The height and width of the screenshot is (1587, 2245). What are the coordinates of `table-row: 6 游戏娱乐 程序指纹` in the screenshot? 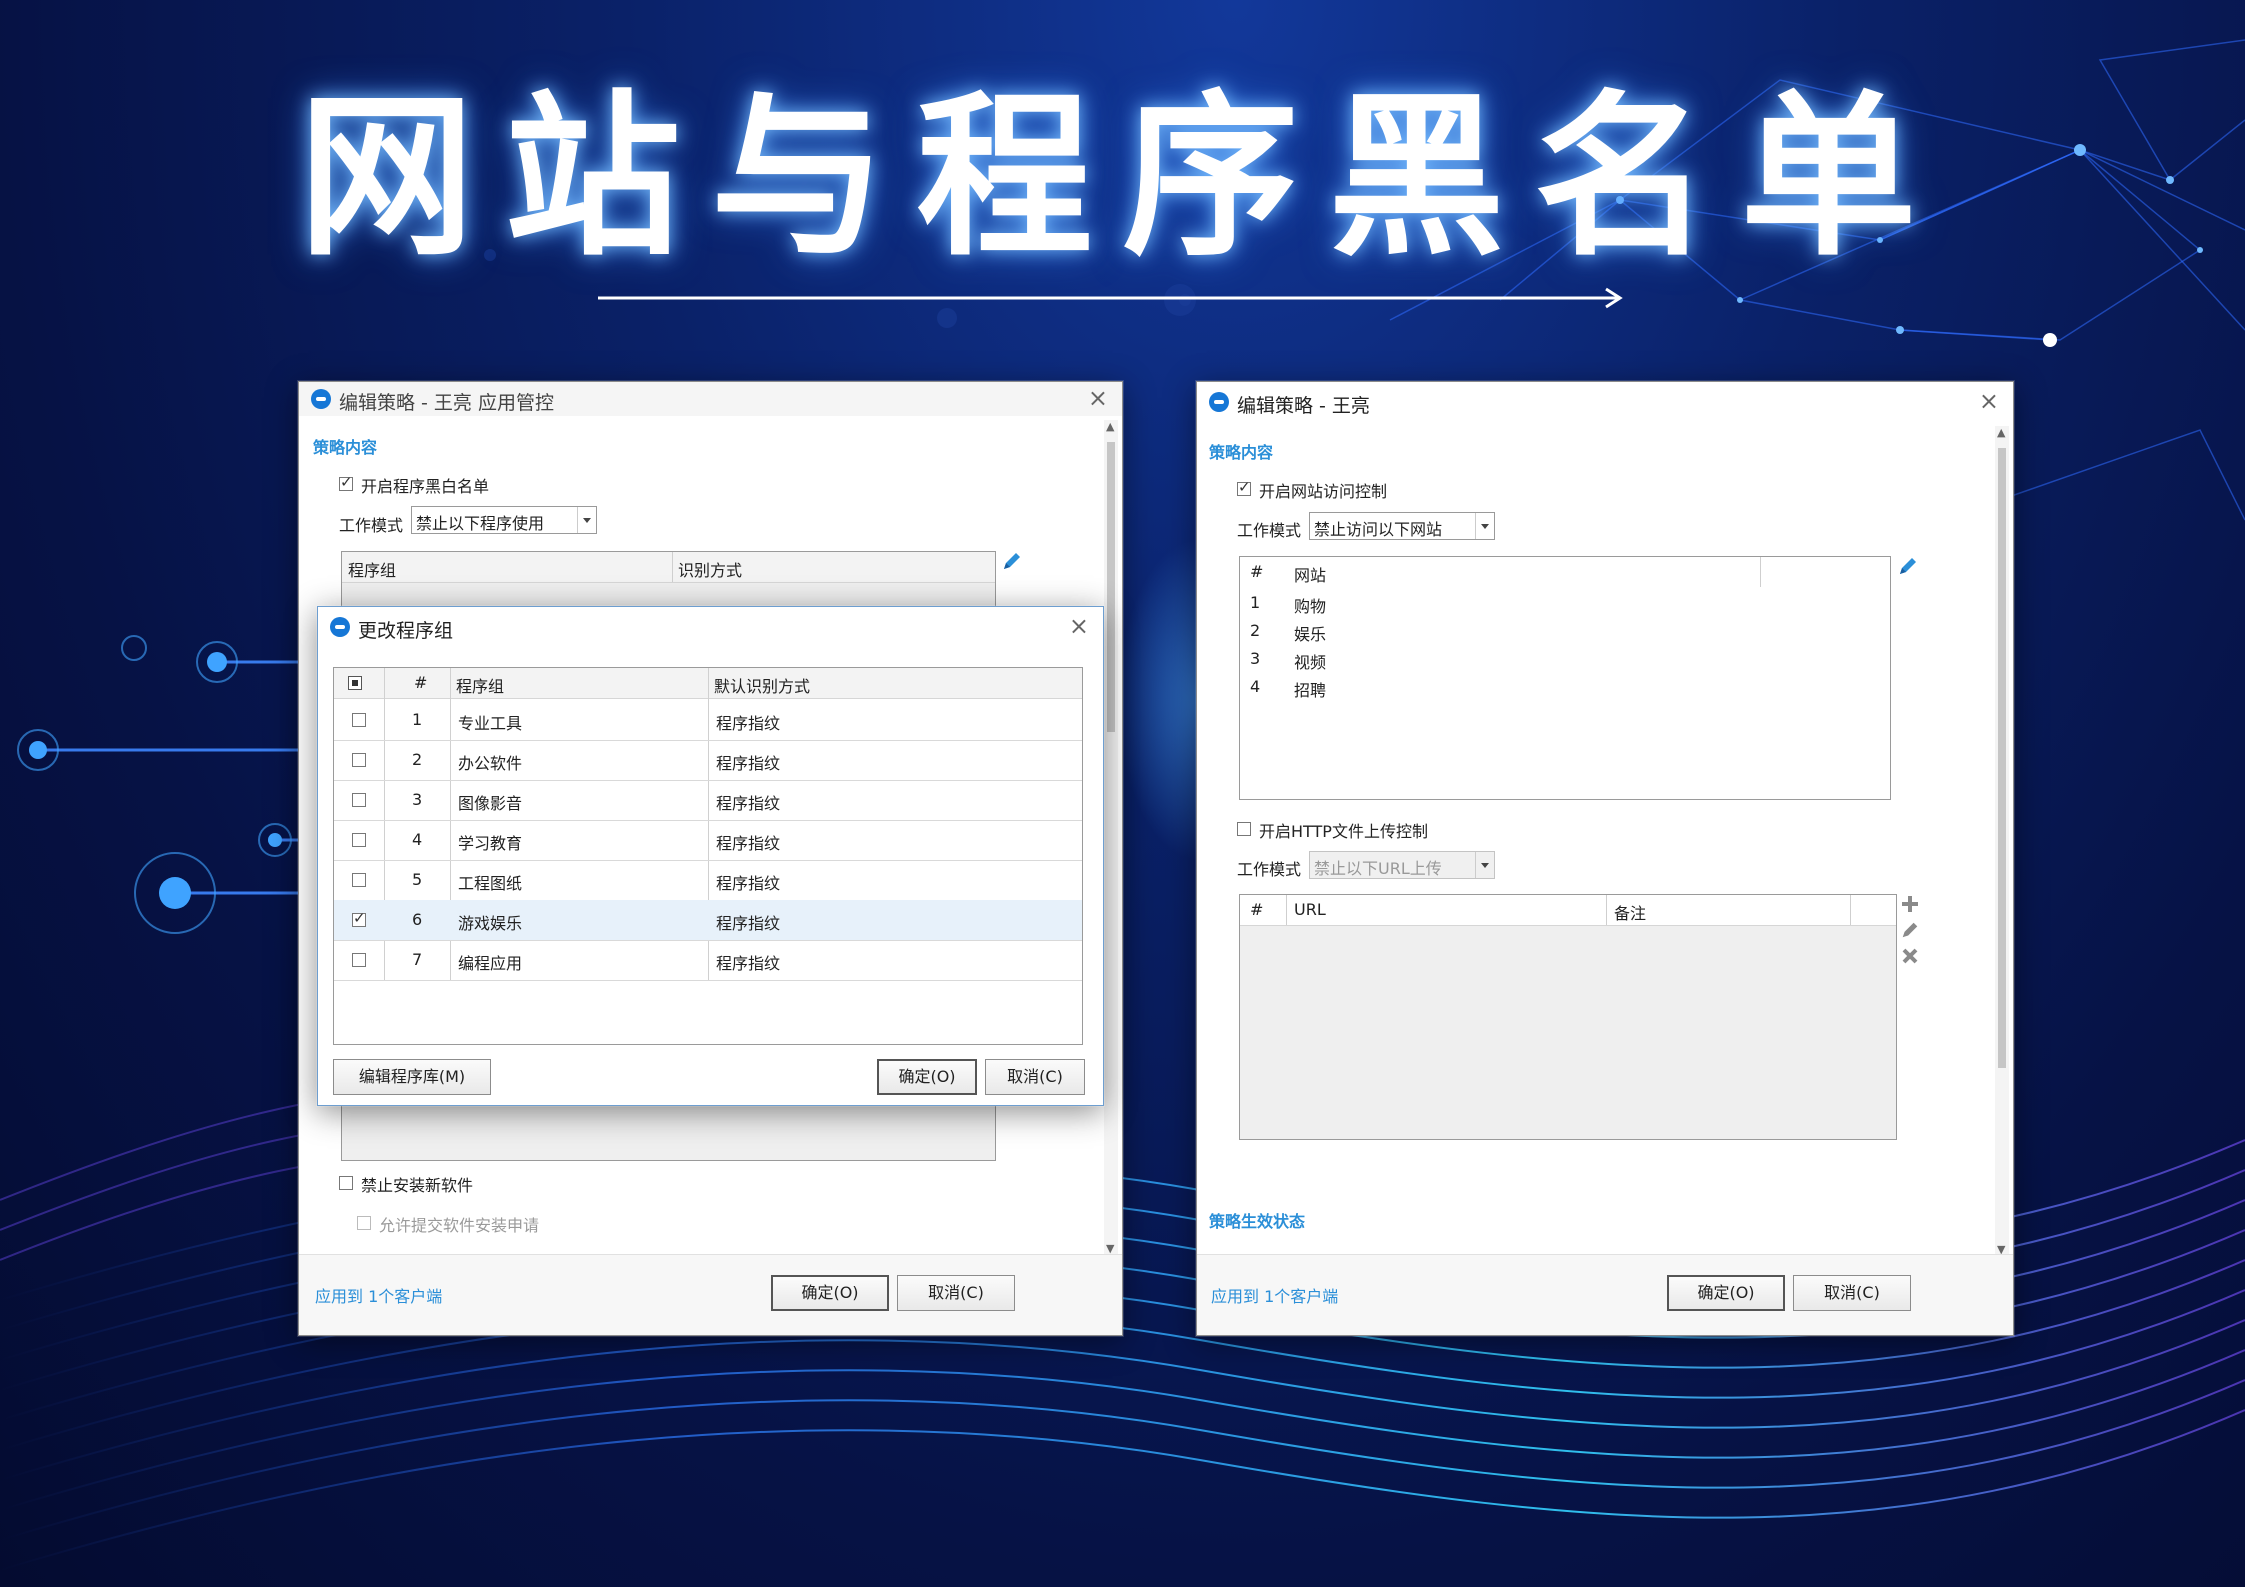 It's located at (708, 920).